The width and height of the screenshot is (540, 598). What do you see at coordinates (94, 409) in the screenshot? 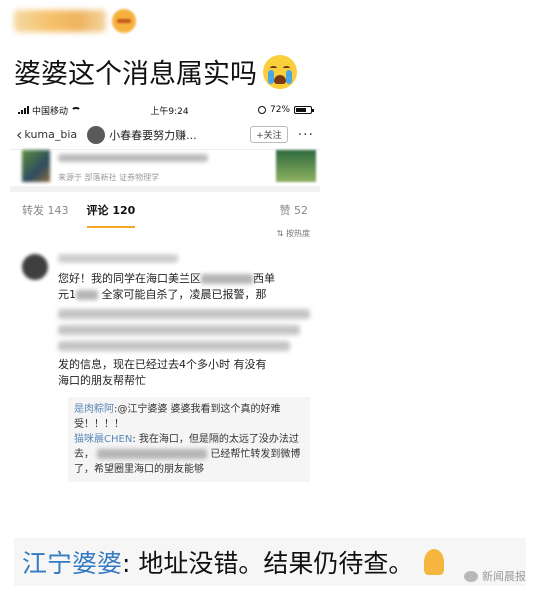
I see `reply-author: 是肉粽阿` at bounding box center [94, 409].